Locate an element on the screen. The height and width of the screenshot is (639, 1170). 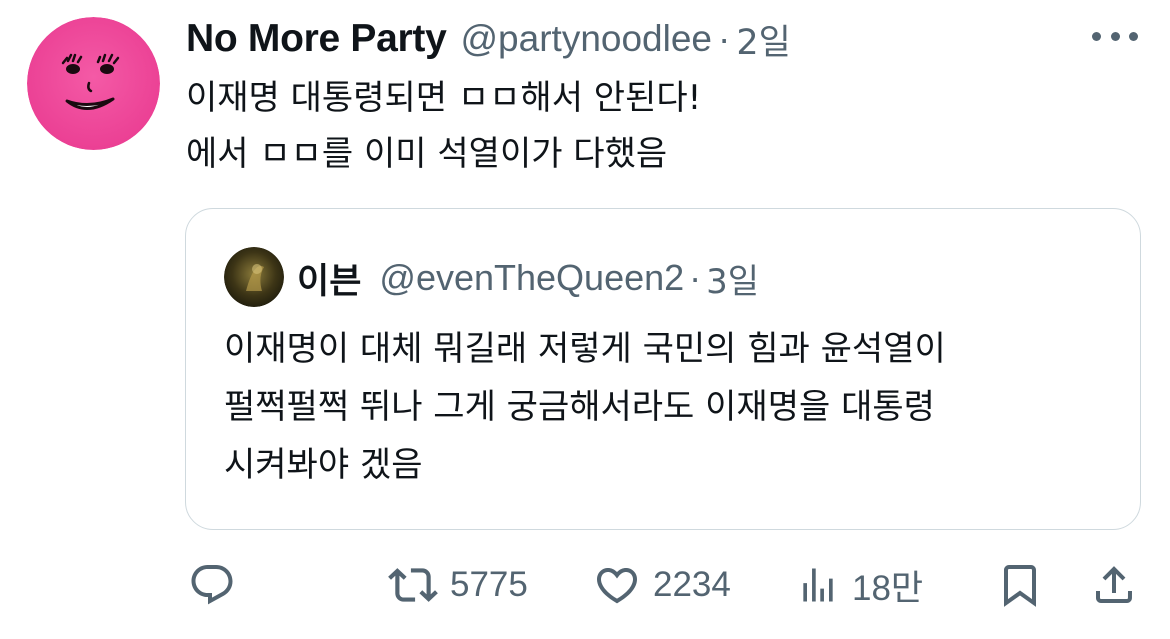
share-icon is located at coordinates (1114, 584).